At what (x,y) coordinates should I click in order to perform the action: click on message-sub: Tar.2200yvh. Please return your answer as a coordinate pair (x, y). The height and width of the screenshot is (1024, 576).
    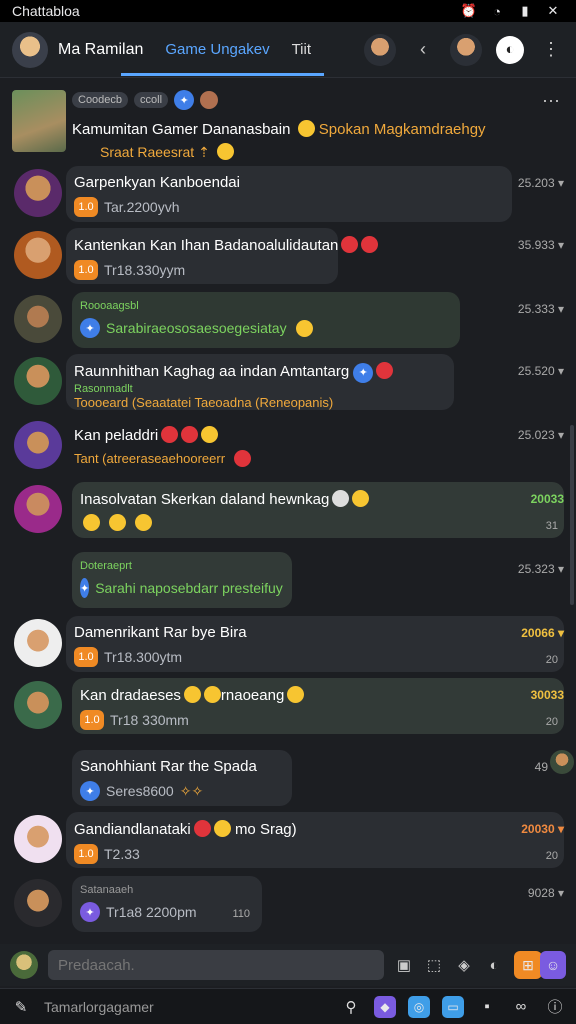
    Looking at the image, I should click on (142, 207).